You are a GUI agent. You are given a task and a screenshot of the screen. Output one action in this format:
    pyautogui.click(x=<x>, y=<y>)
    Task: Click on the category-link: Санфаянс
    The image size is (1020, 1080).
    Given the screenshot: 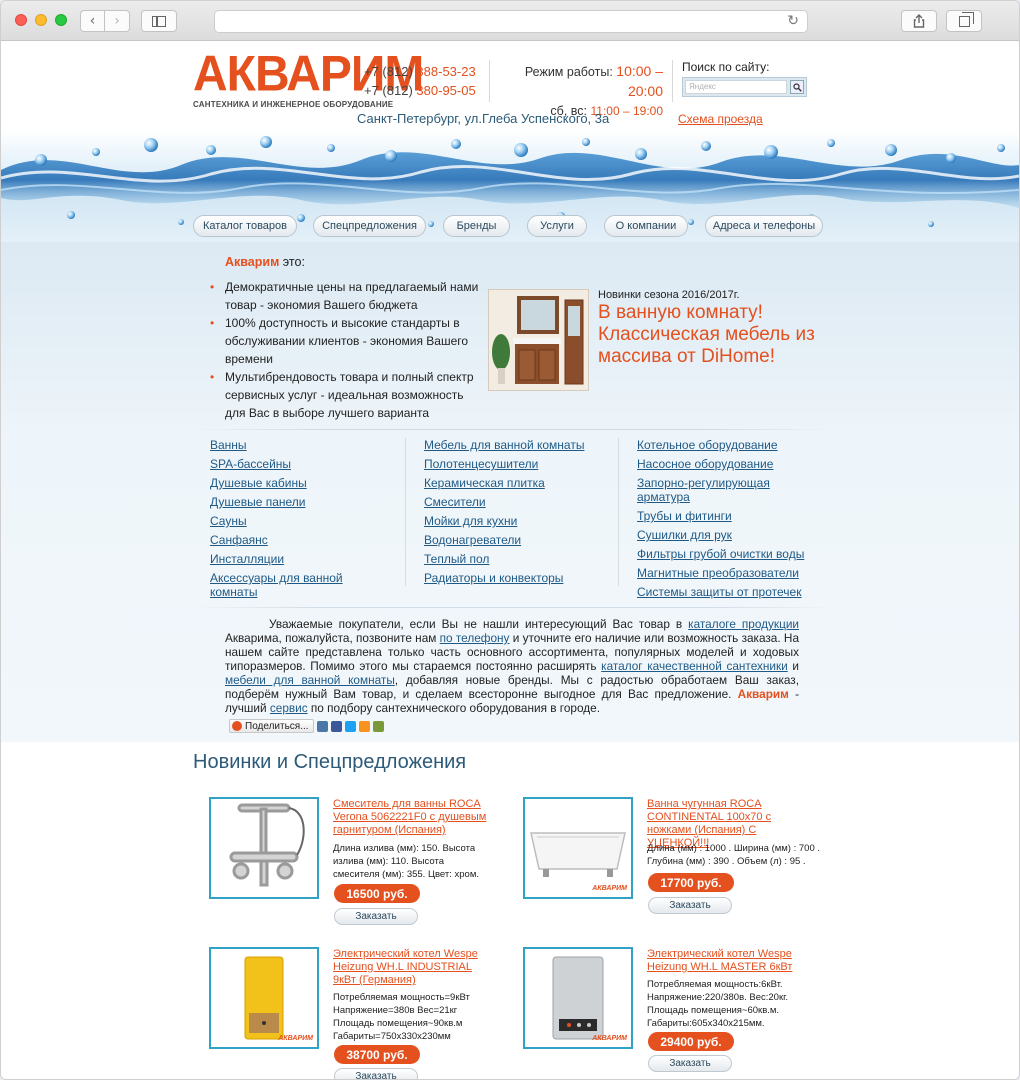 What is the action you would take?
    pyautogui.click(x=239, y=540)
    